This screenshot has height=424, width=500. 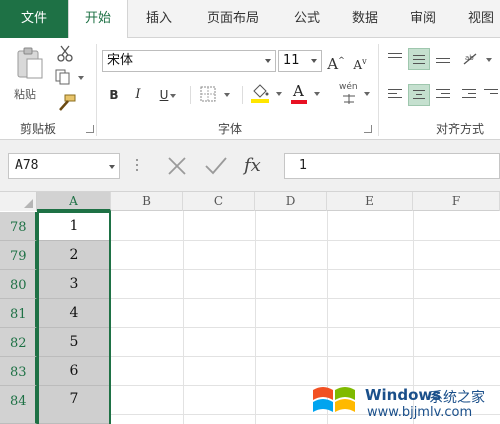 What do you see at coordinates (291, 60) in the screenshot?
I see `font-size-value: 11` at bounding box center [291, 60].